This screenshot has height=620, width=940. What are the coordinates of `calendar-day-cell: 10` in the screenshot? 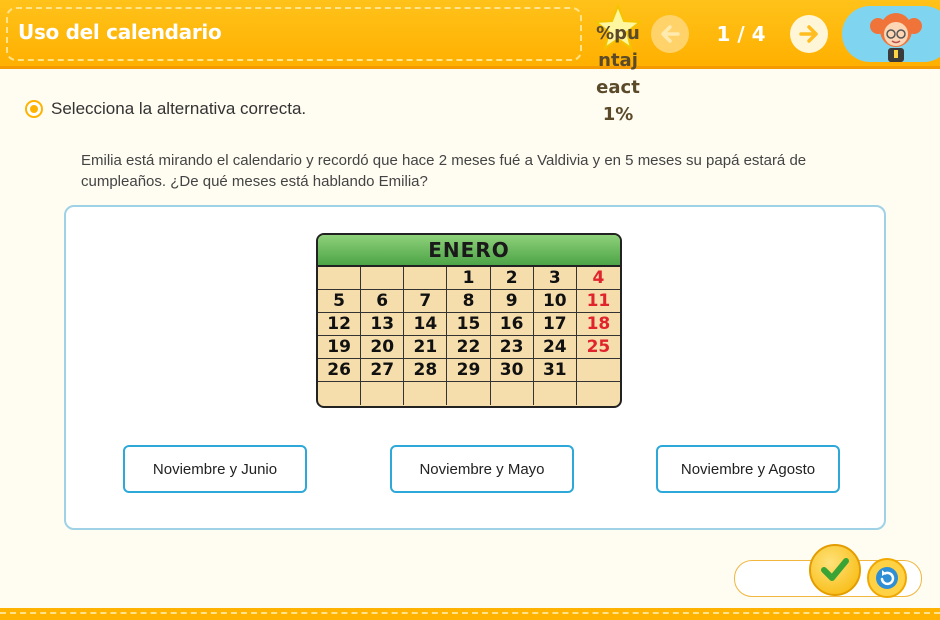 It's located at (555, 301).